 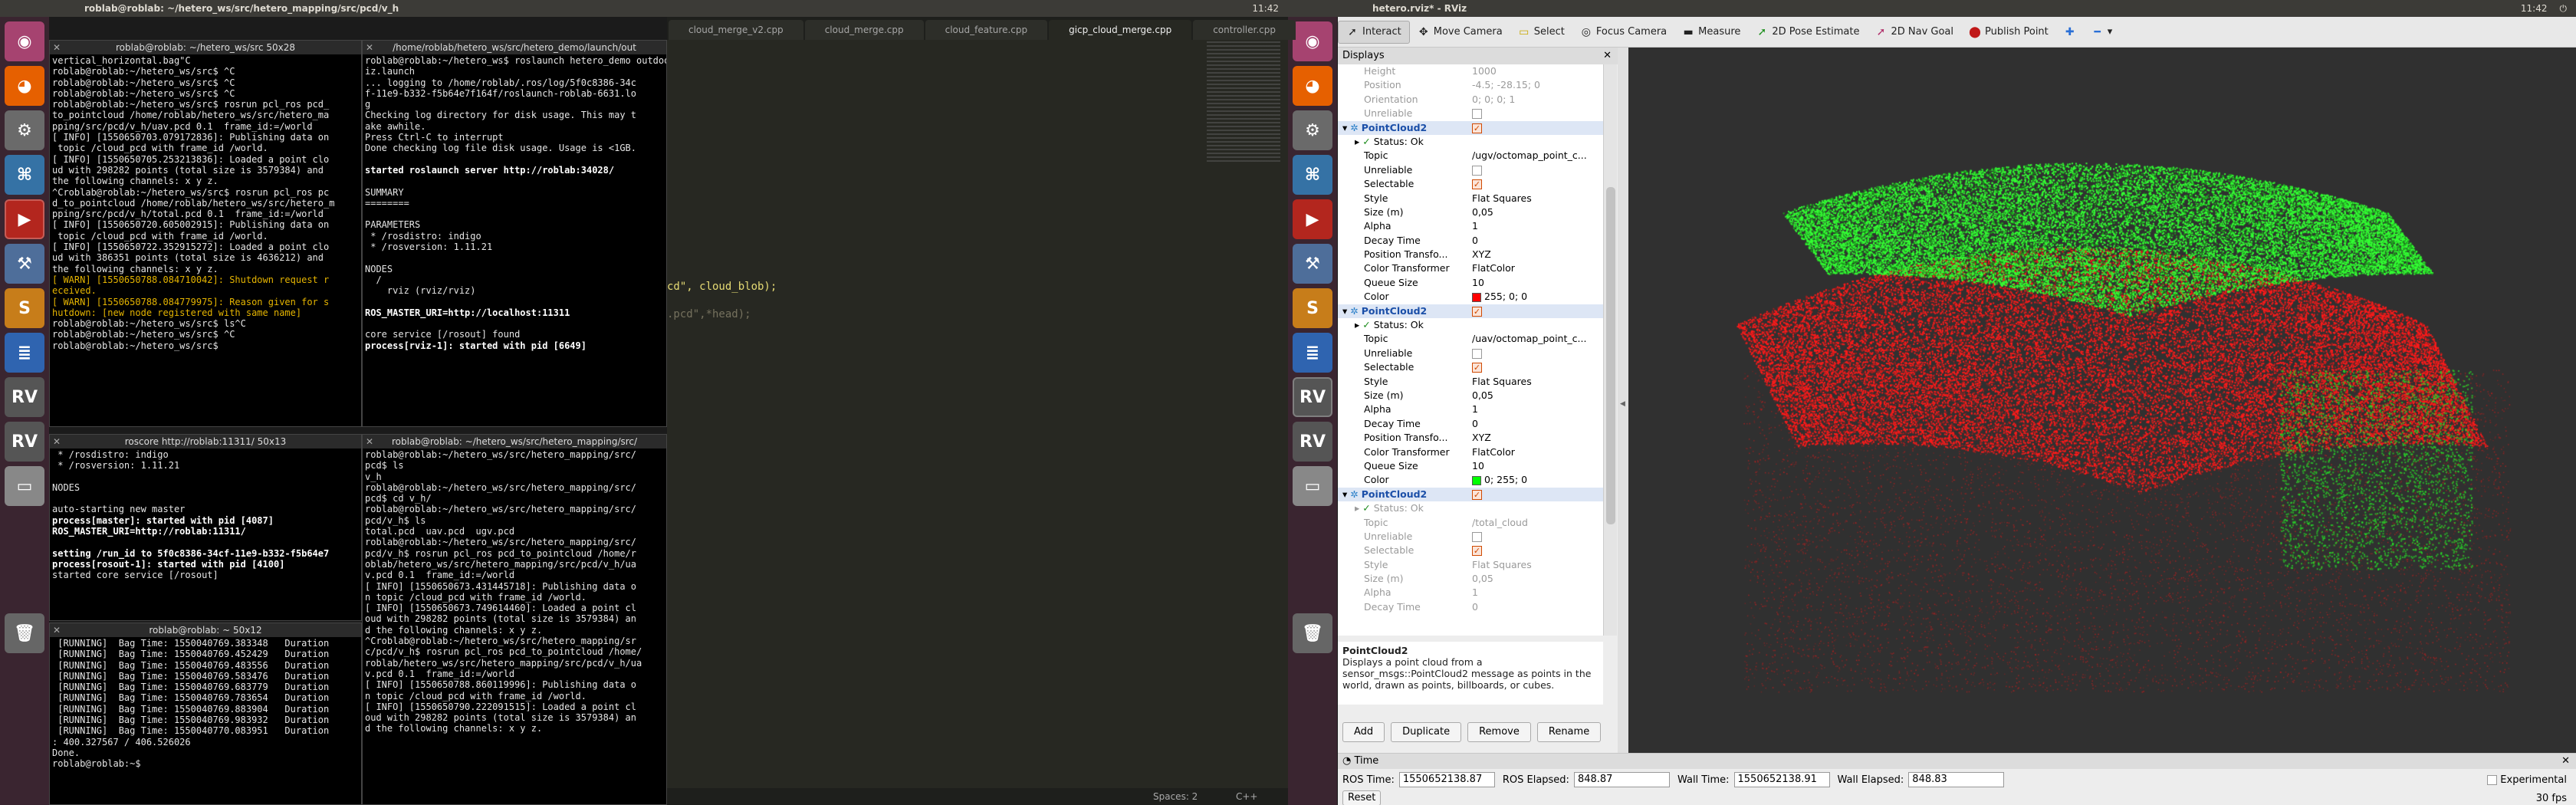 What do you see at coordinates (1711, 32) in the screenshot?
I see `measure-tool: ▬ Measure` at bounding box center [1711, 32].